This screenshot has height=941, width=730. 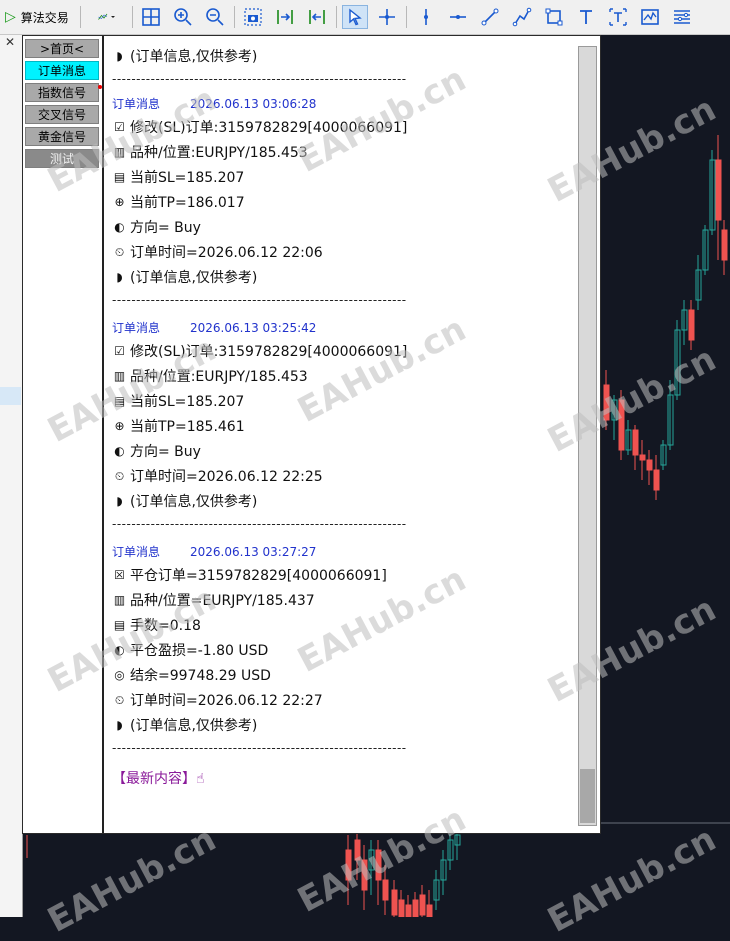 What do you see at coordinates (317, 17) in the screenshot?
I see `chart-shift-button` at bounding box center [317, 17].